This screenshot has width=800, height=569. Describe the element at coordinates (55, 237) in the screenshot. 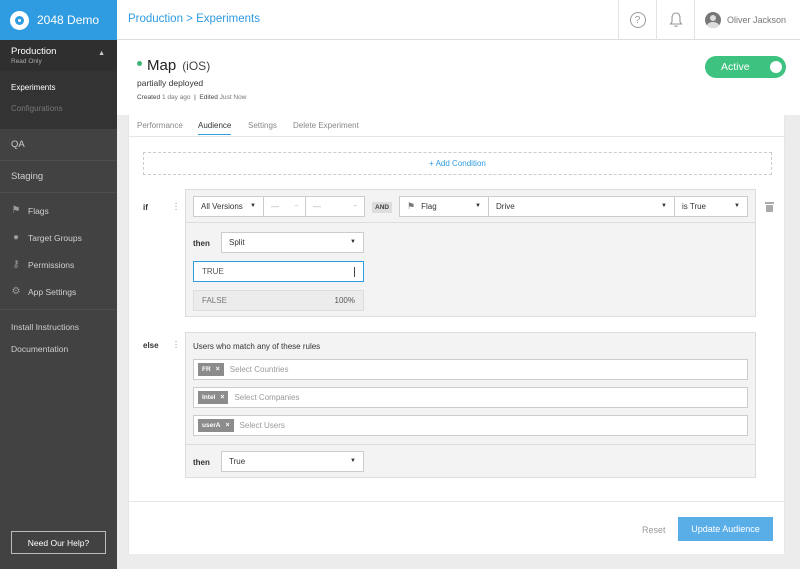

I see `nav-target-groups-label: Target Groups` at that location.